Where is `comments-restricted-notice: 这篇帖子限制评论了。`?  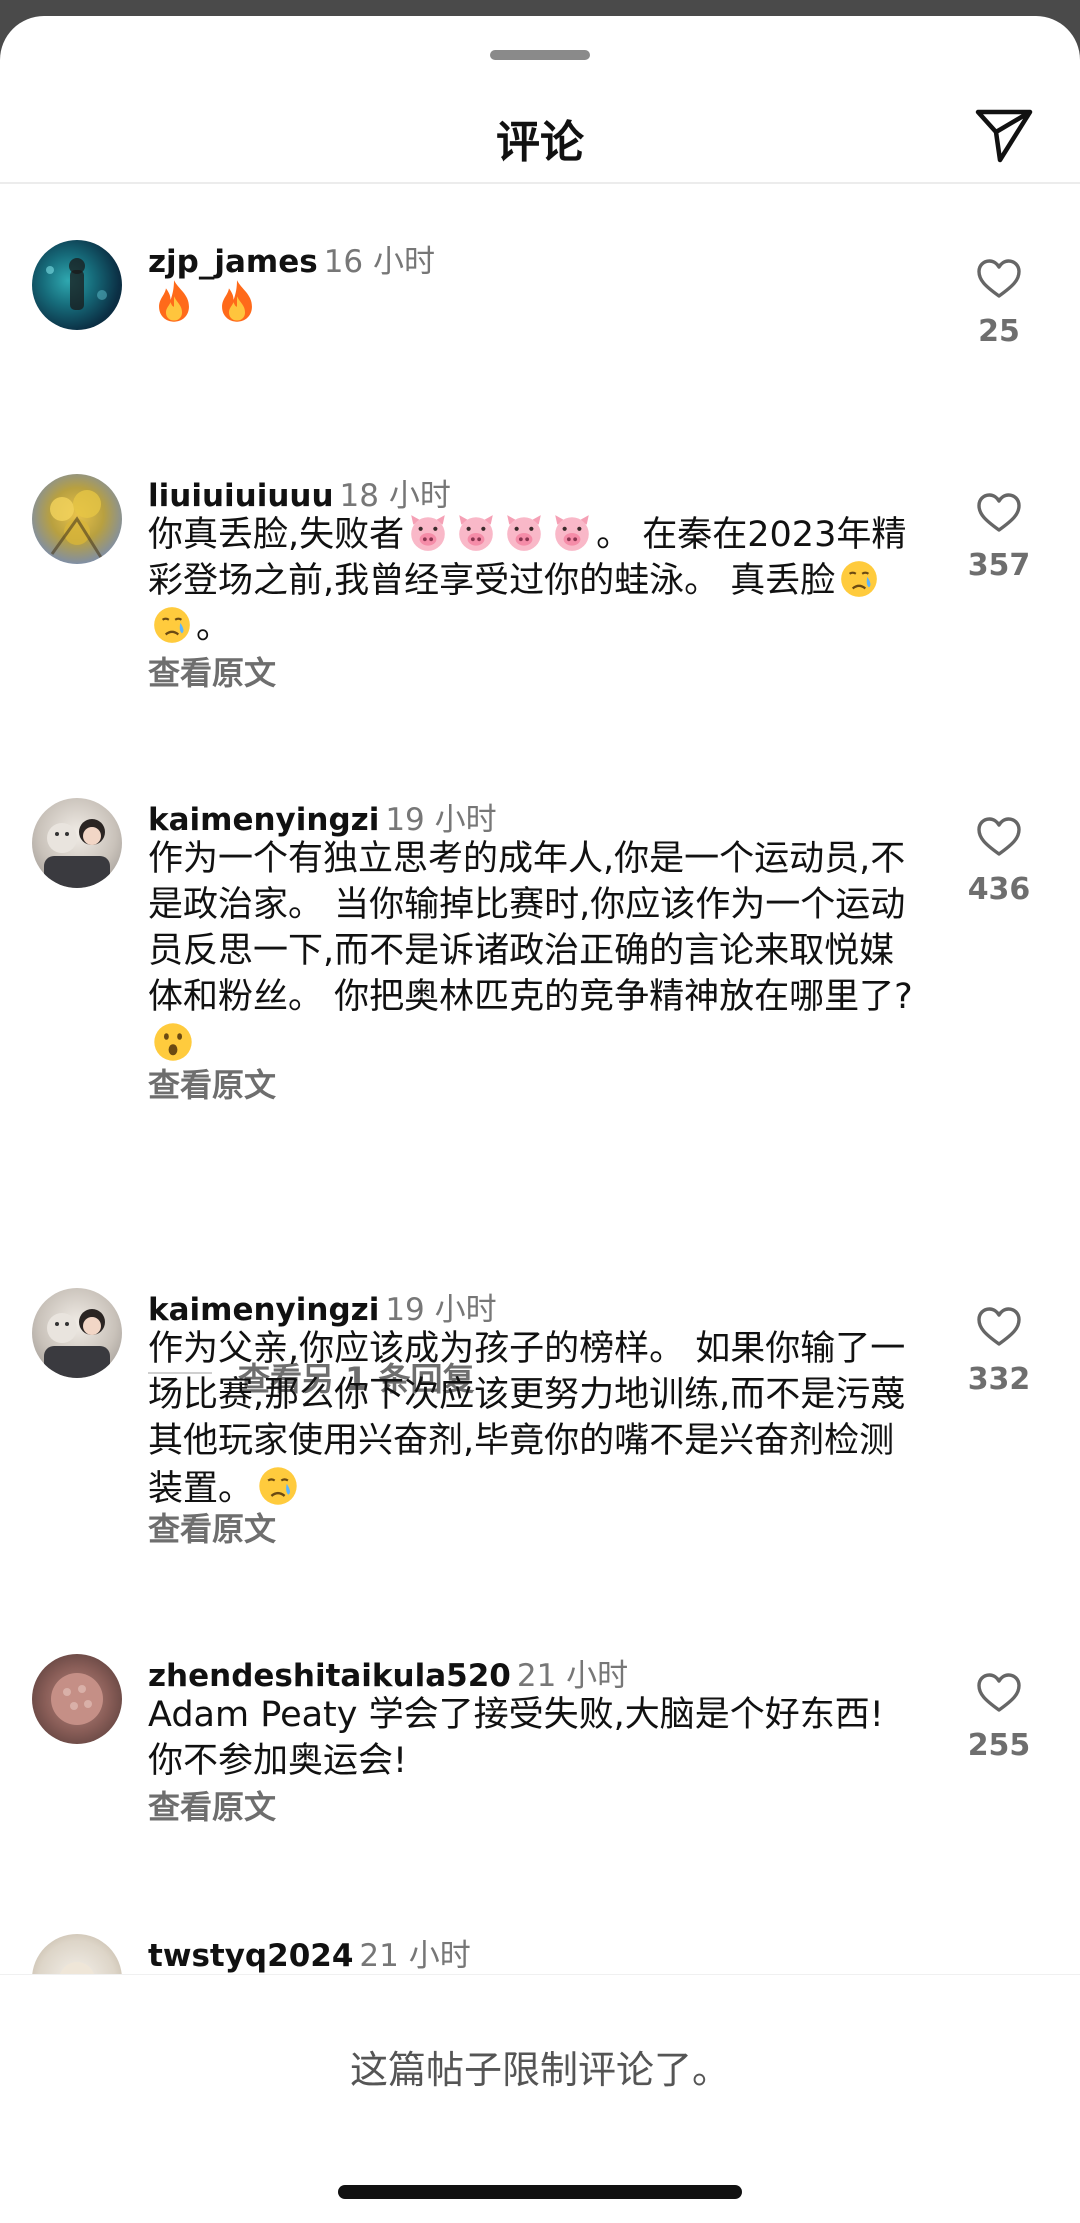 comments-restricted-notice: 这篇帖子限制评论了。 is located at coordinates (539, 2070).